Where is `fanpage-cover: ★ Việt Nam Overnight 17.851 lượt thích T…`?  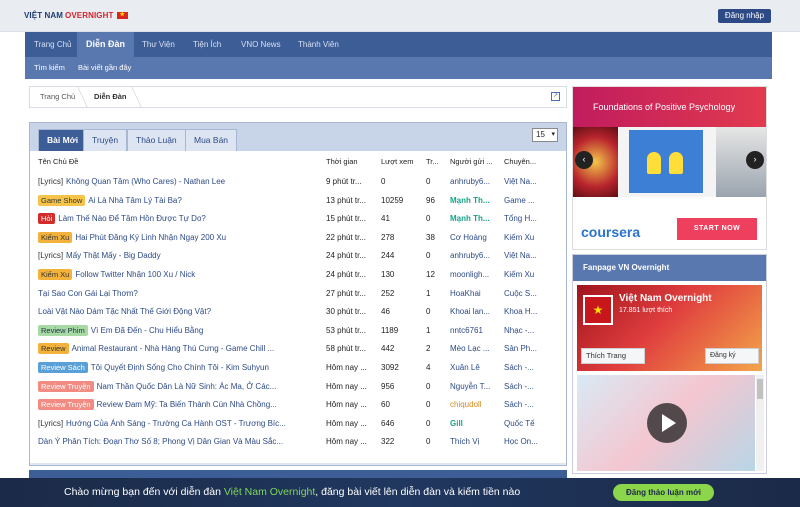
fanpage-cover: ★ Việt Nam Overnight 17.851 lượt thích T… is located at coordinates (669, 328).